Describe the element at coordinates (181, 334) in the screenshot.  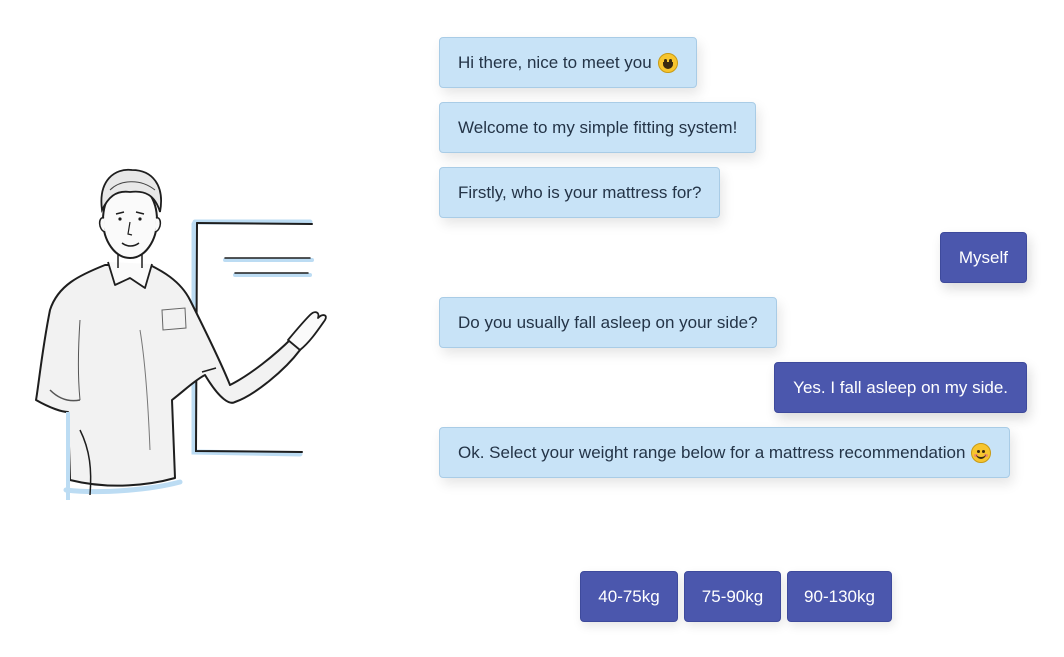
I see `presenter-illustration` at that location.